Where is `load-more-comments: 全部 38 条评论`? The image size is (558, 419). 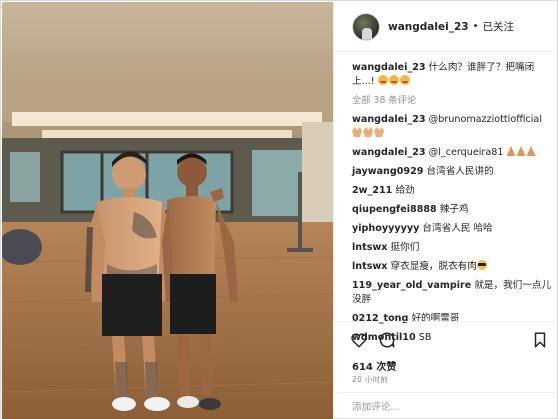 load-more-comments: 全部 38 条评论 is located at coordinates (452, 101).